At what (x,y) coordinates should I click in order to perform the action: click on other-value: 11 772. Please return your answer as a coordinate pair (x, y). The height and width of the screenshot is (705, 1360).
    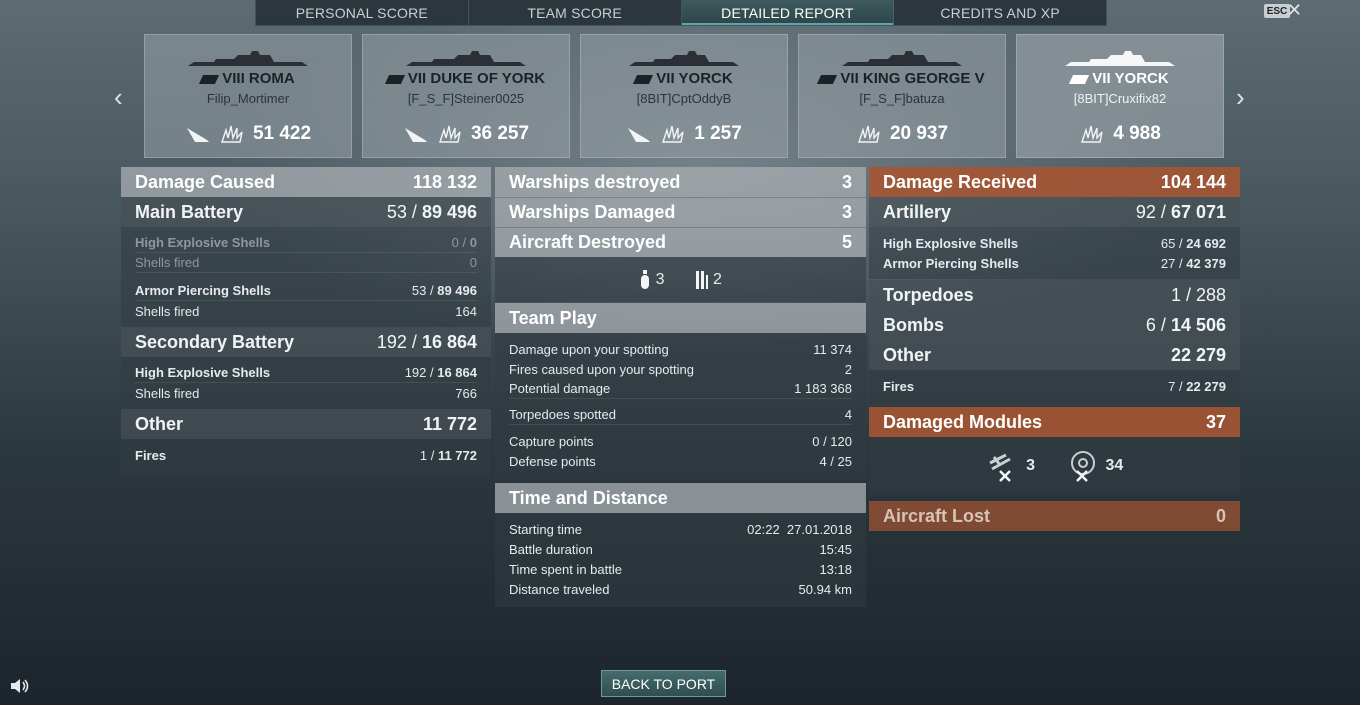
    Looking at the image, I should click on (449, 423).